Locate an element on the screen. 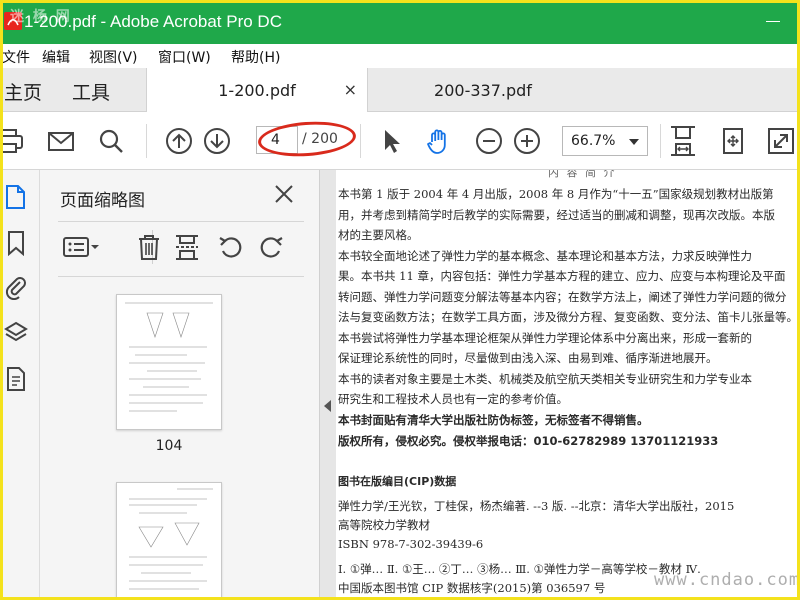 The height and width of the screenshot is (600, 800). collapse-left-arrow-icon is located at coordinates (327, 406).